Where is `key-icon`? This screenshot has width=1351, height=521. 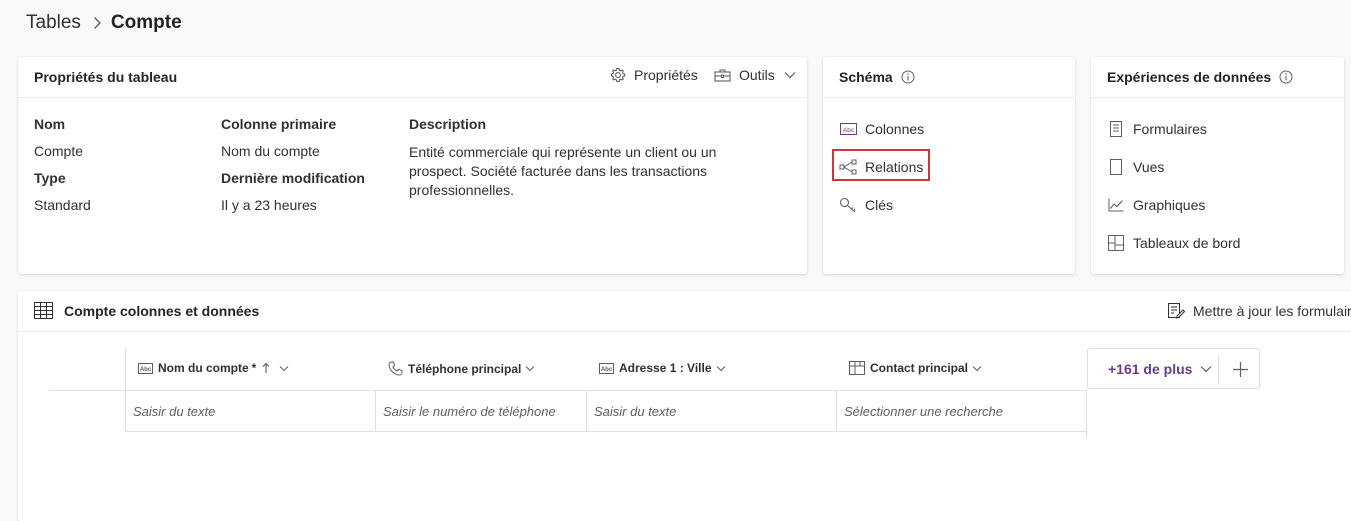 key-icon is located at coordinates (848, 205).